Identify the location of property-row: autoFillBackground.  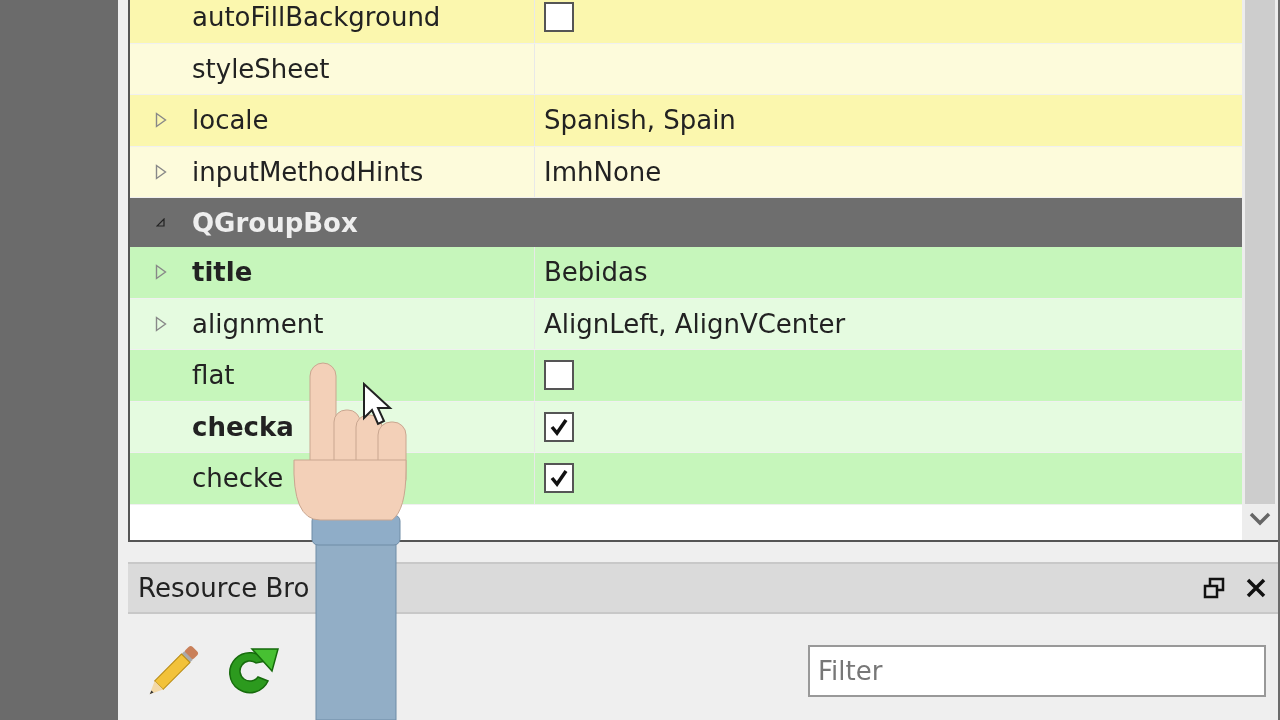
(686, 22).